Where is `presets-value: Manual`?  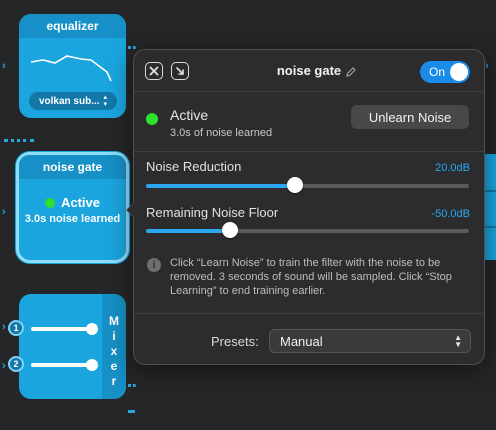
presets-value: Manual is located at coordinates (301, 341).